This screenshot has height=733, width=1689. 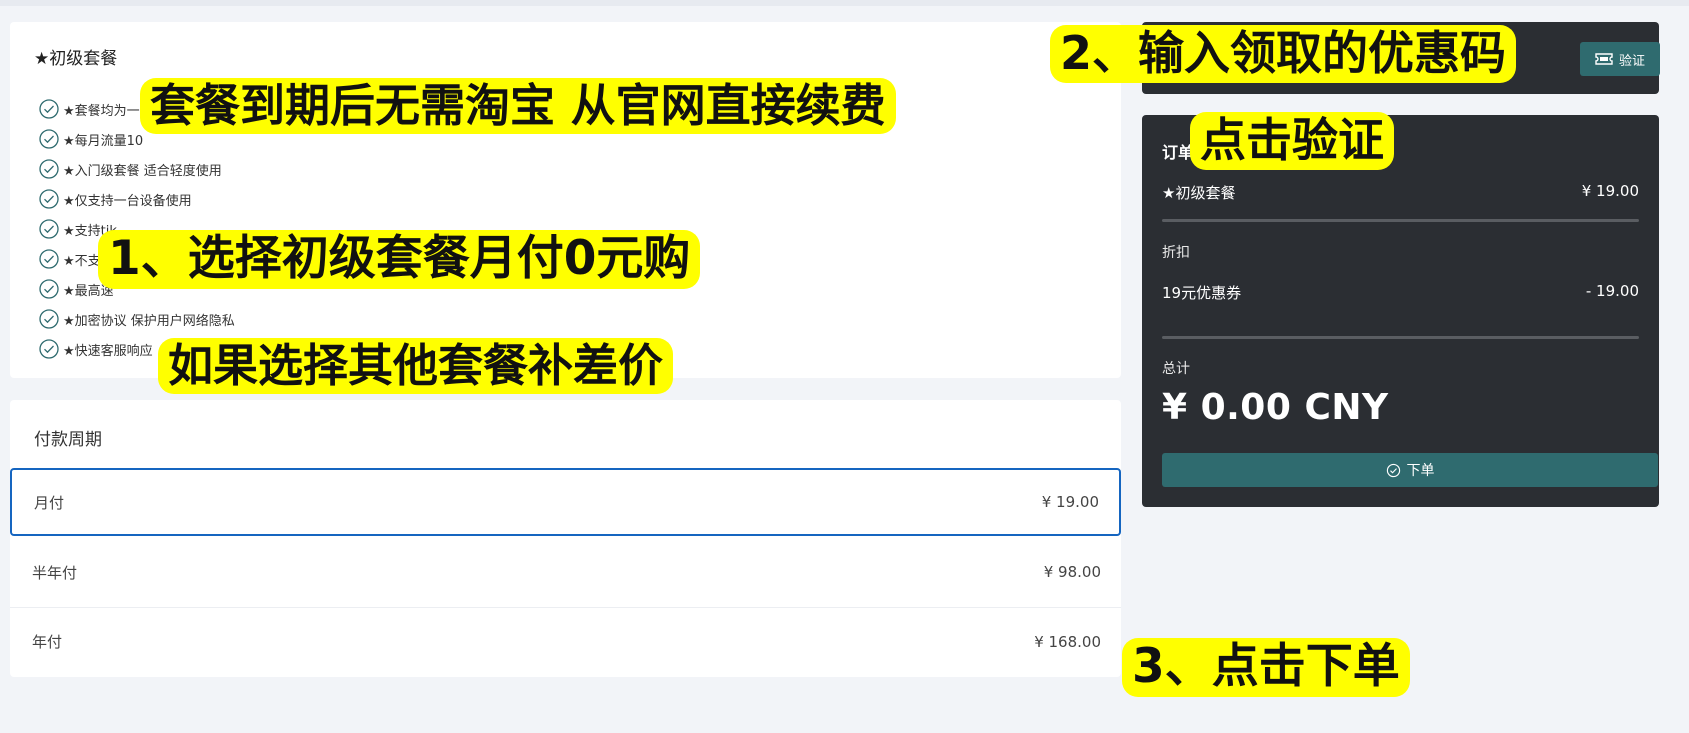 What do you see at coordinates (1420, 471) in the screenshot?
I see `place-order-label: 下单` at bounding box center [1420, 471].